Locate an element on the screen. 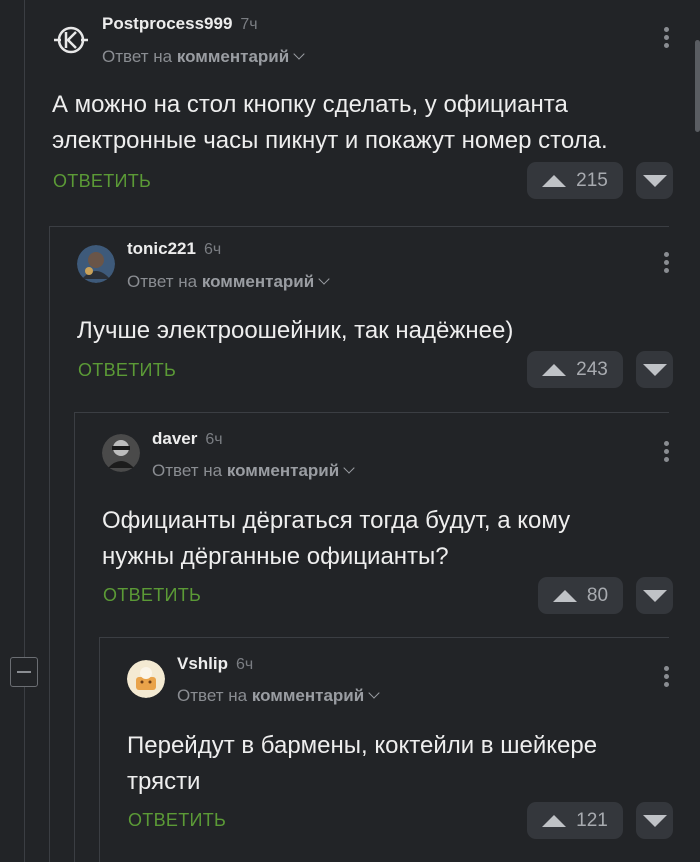  rating-count: 121 is located at coordinates (592, 820).